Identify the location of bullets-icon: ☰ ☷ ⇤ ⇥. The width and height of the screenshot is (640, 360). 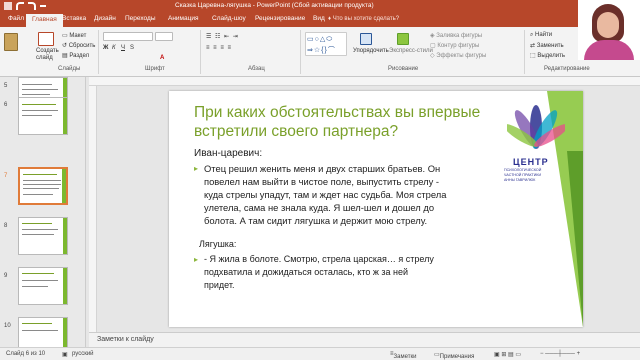
(222, 36).